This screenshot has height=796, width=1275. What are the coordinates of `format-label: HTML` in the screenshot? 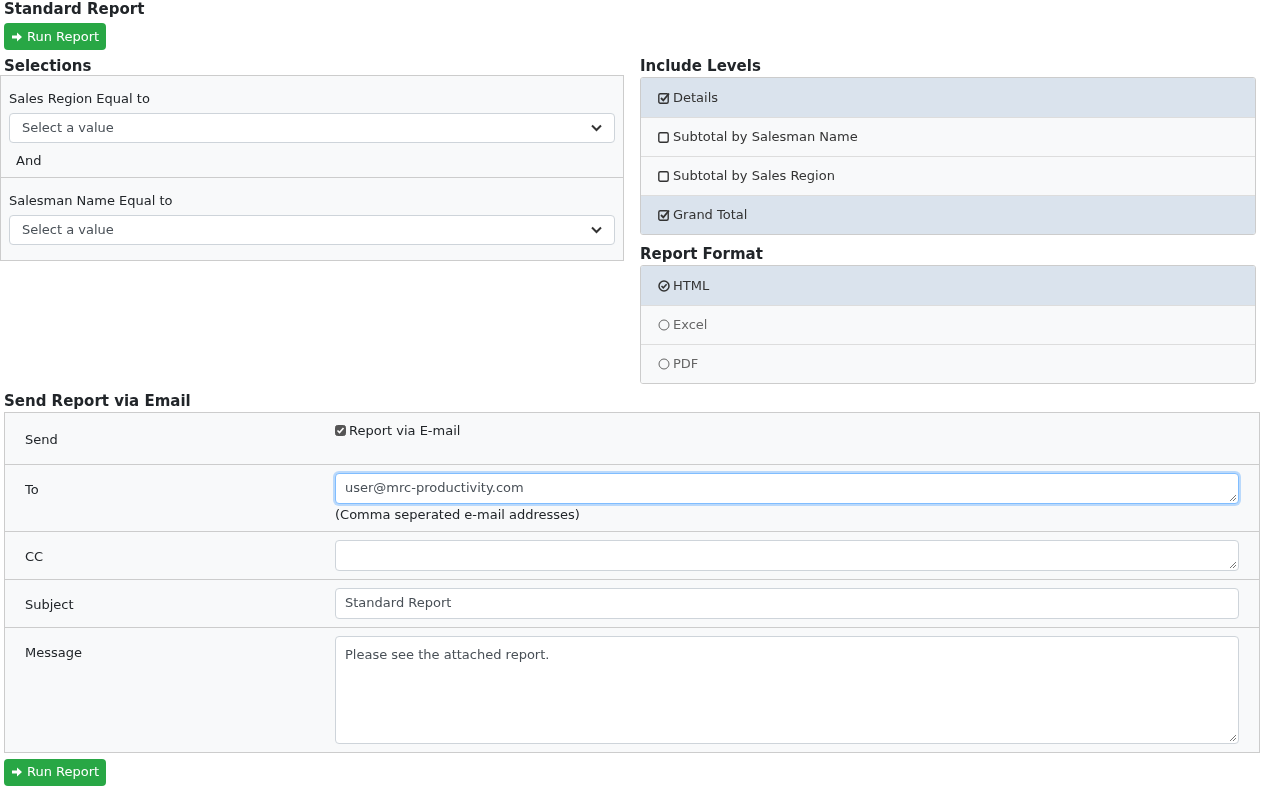 It's located at (691, 285).